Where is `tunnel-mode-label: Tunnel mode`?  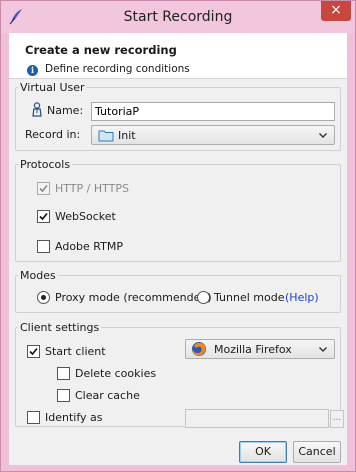
tunnel-mode-label: Tunnel mode is located at coordinates (249, 297).